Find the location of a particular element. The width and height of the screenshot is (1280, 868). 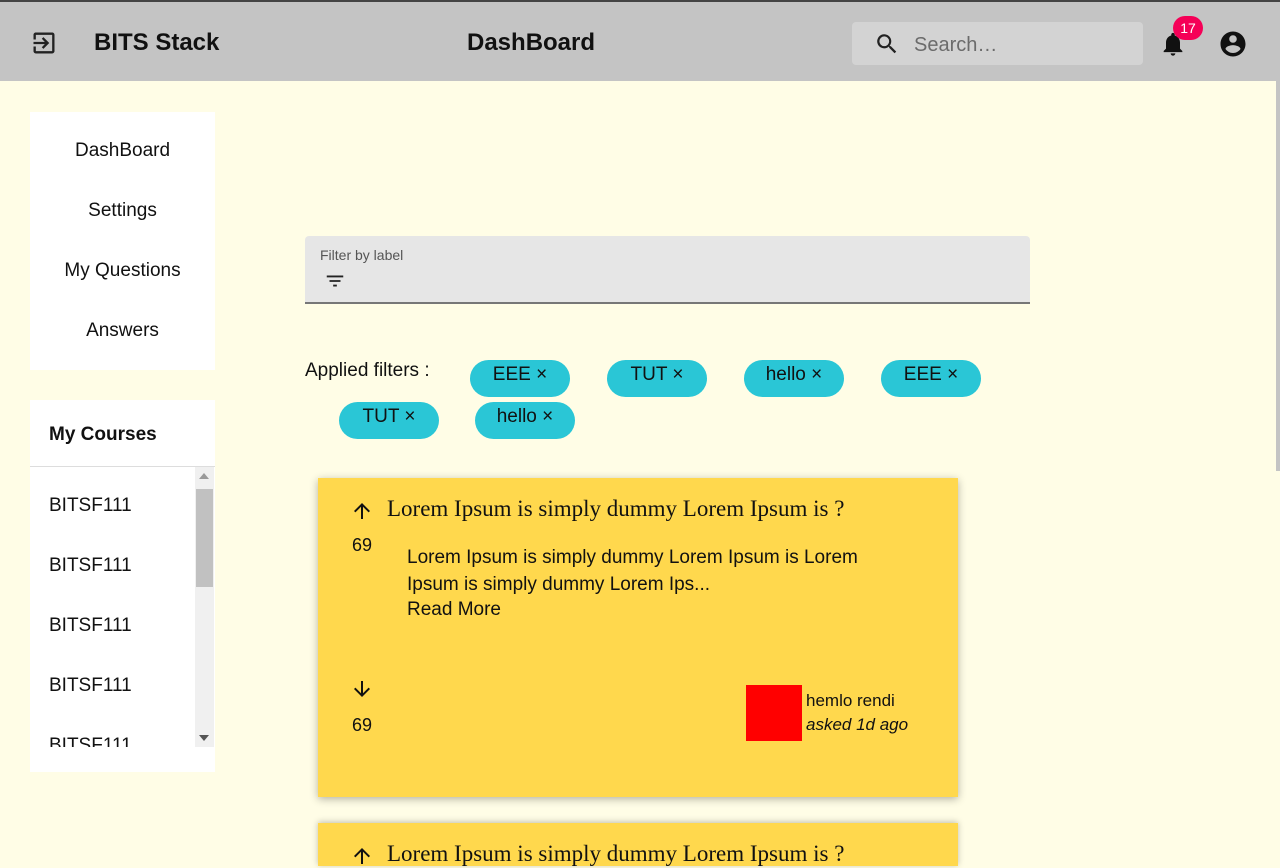

filter-by-label-input: Filter by label is located at coordinates (667, 270).